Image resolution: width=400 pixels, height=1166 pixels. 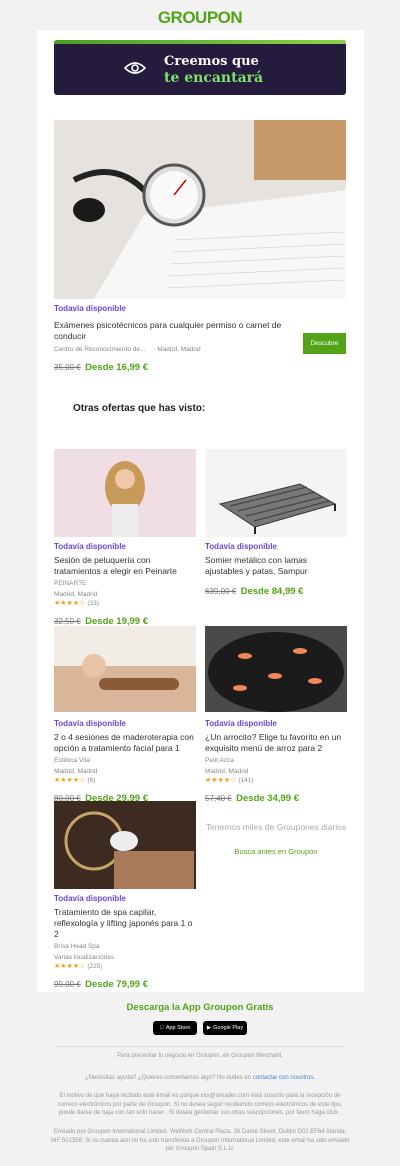 What do you see at coordinates (221, 591) in the screenshot?
I see `old-price: 639,00 €` at bounding box center [221, 591].